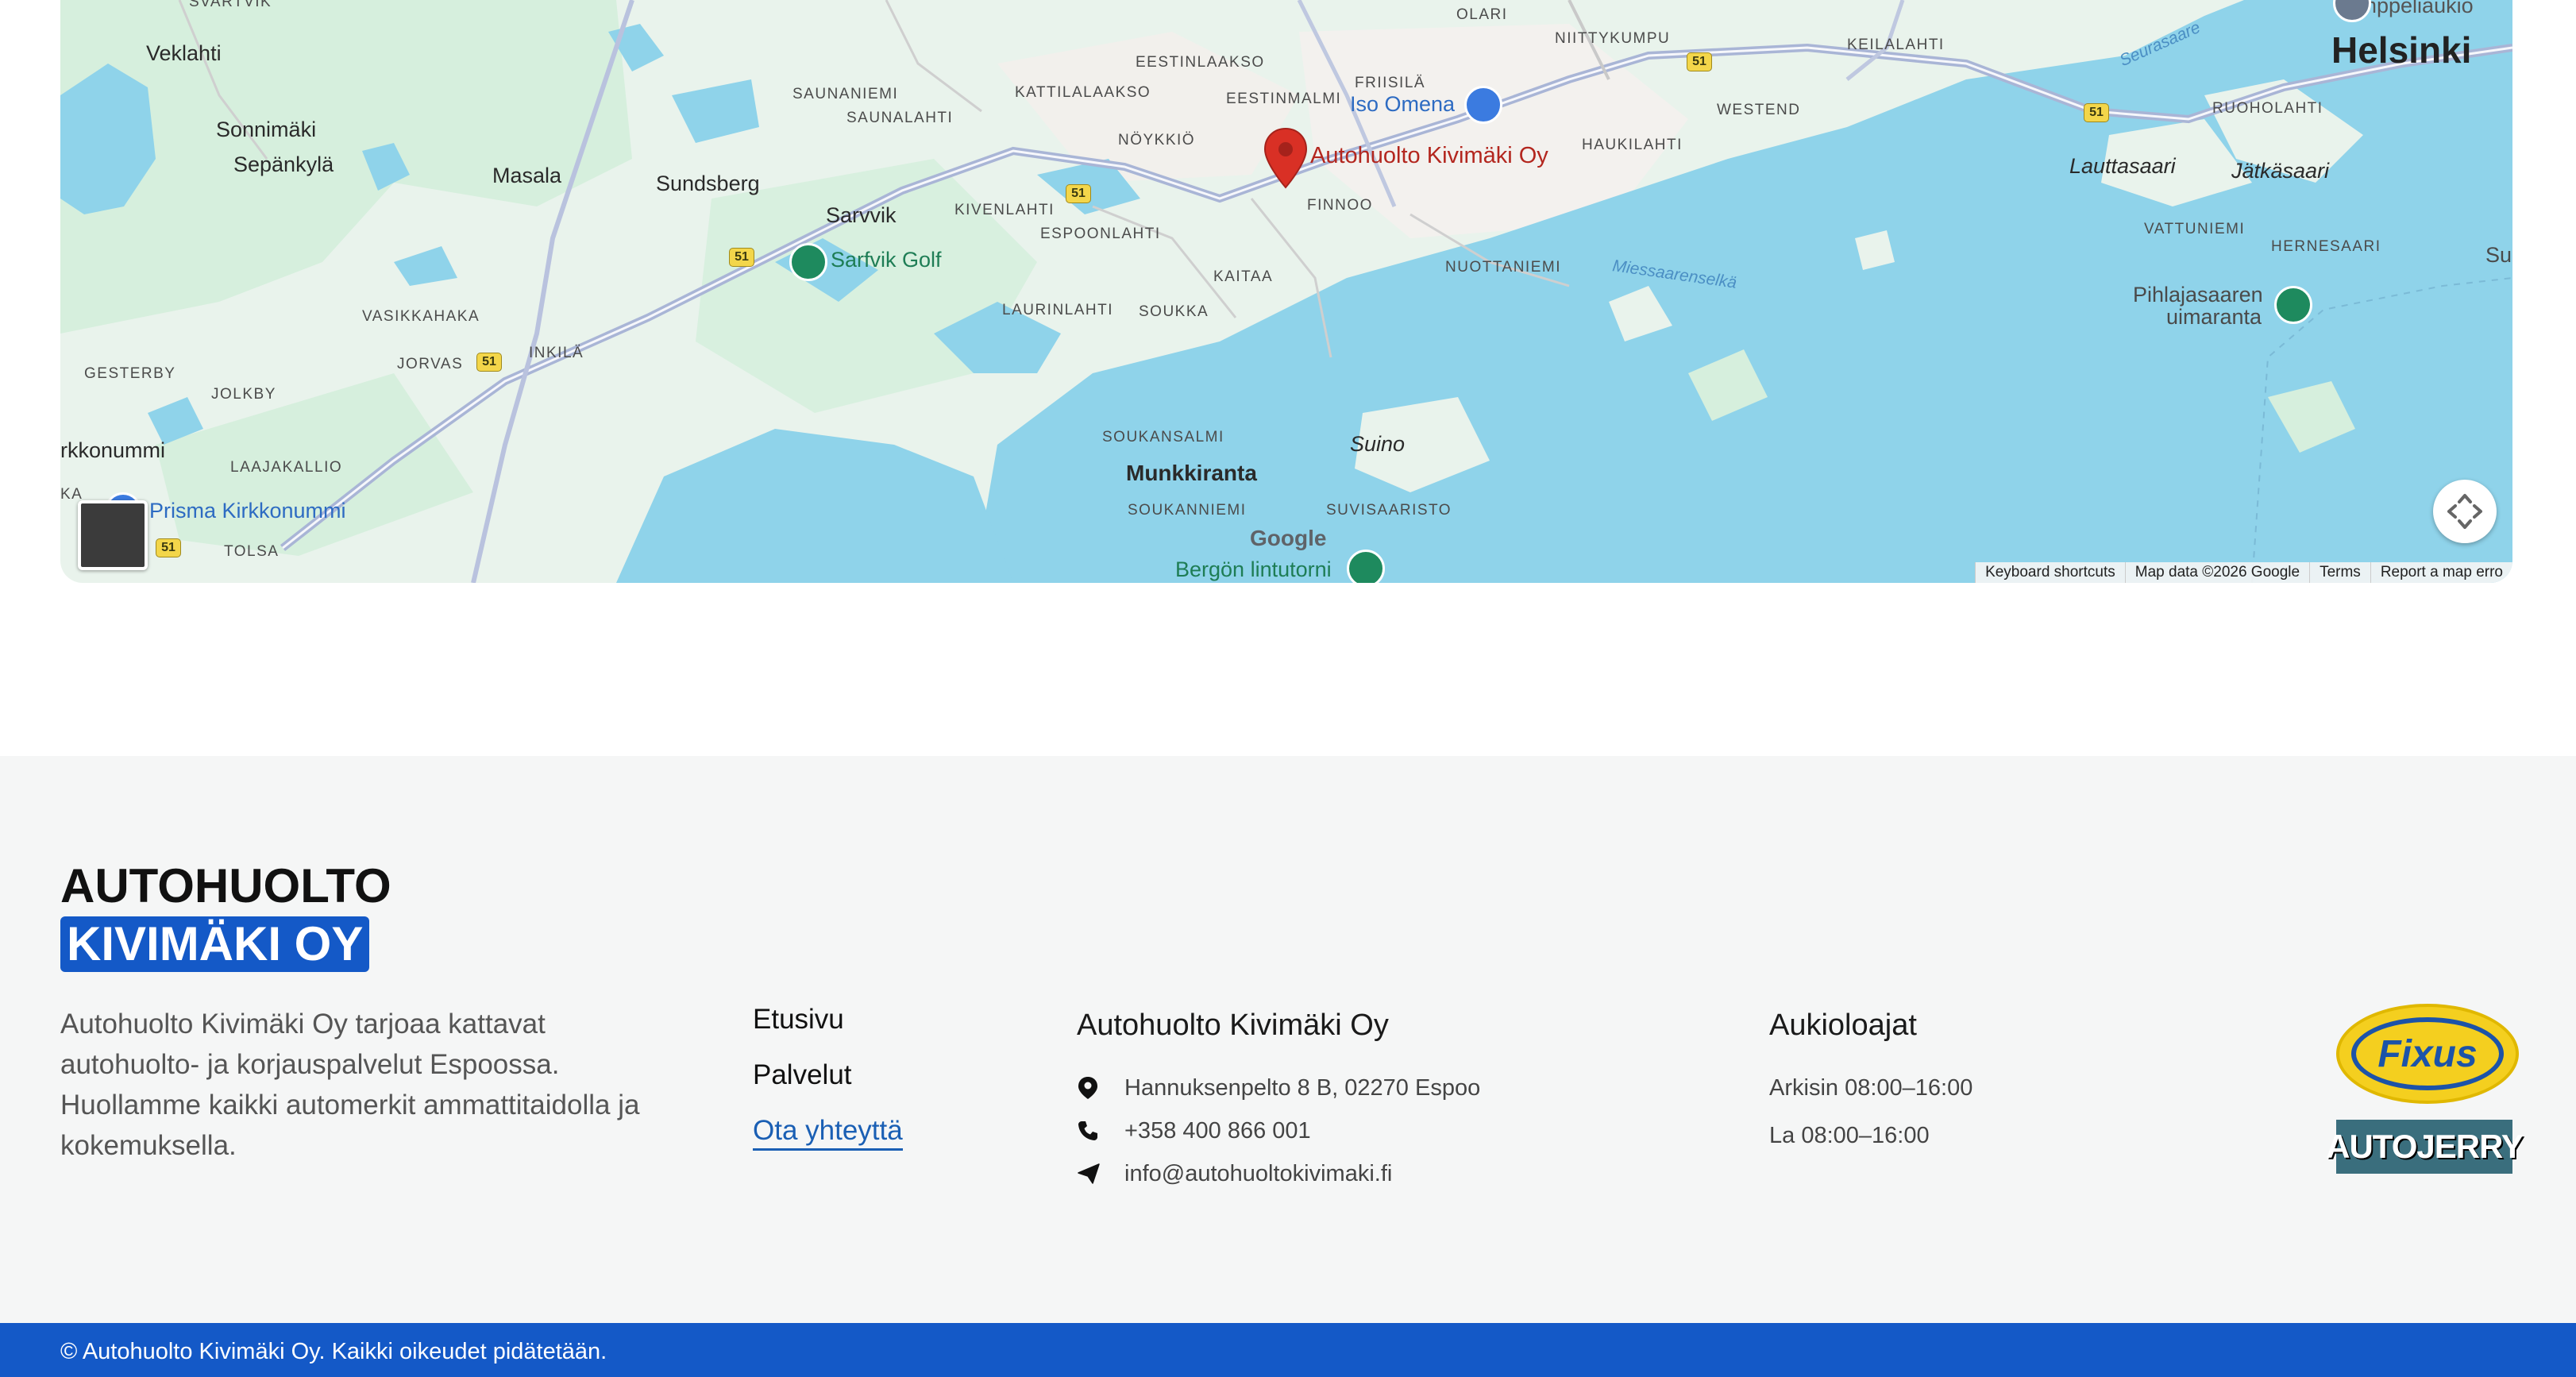  What do you see at coordinates (1288, 538) in the screenshot?
I see `google-logo: Google` at bounding box center [1288, 538].